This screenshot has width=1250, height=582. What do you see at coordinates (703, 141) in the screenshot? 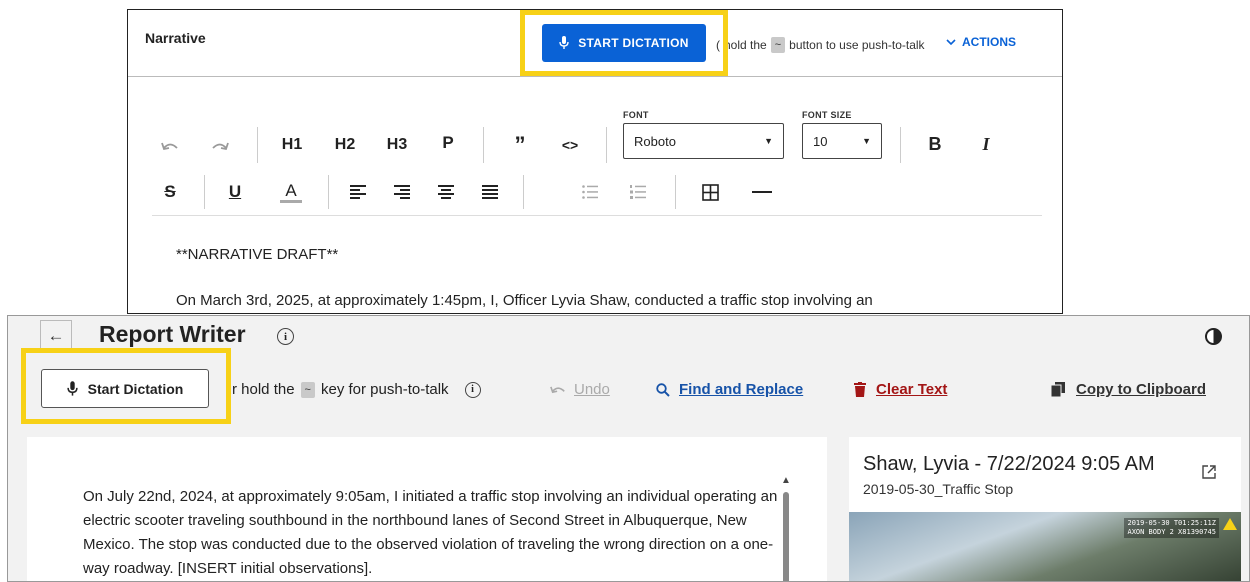
I see `font-select: Roboto ▼` at bounding box center [703, 141].